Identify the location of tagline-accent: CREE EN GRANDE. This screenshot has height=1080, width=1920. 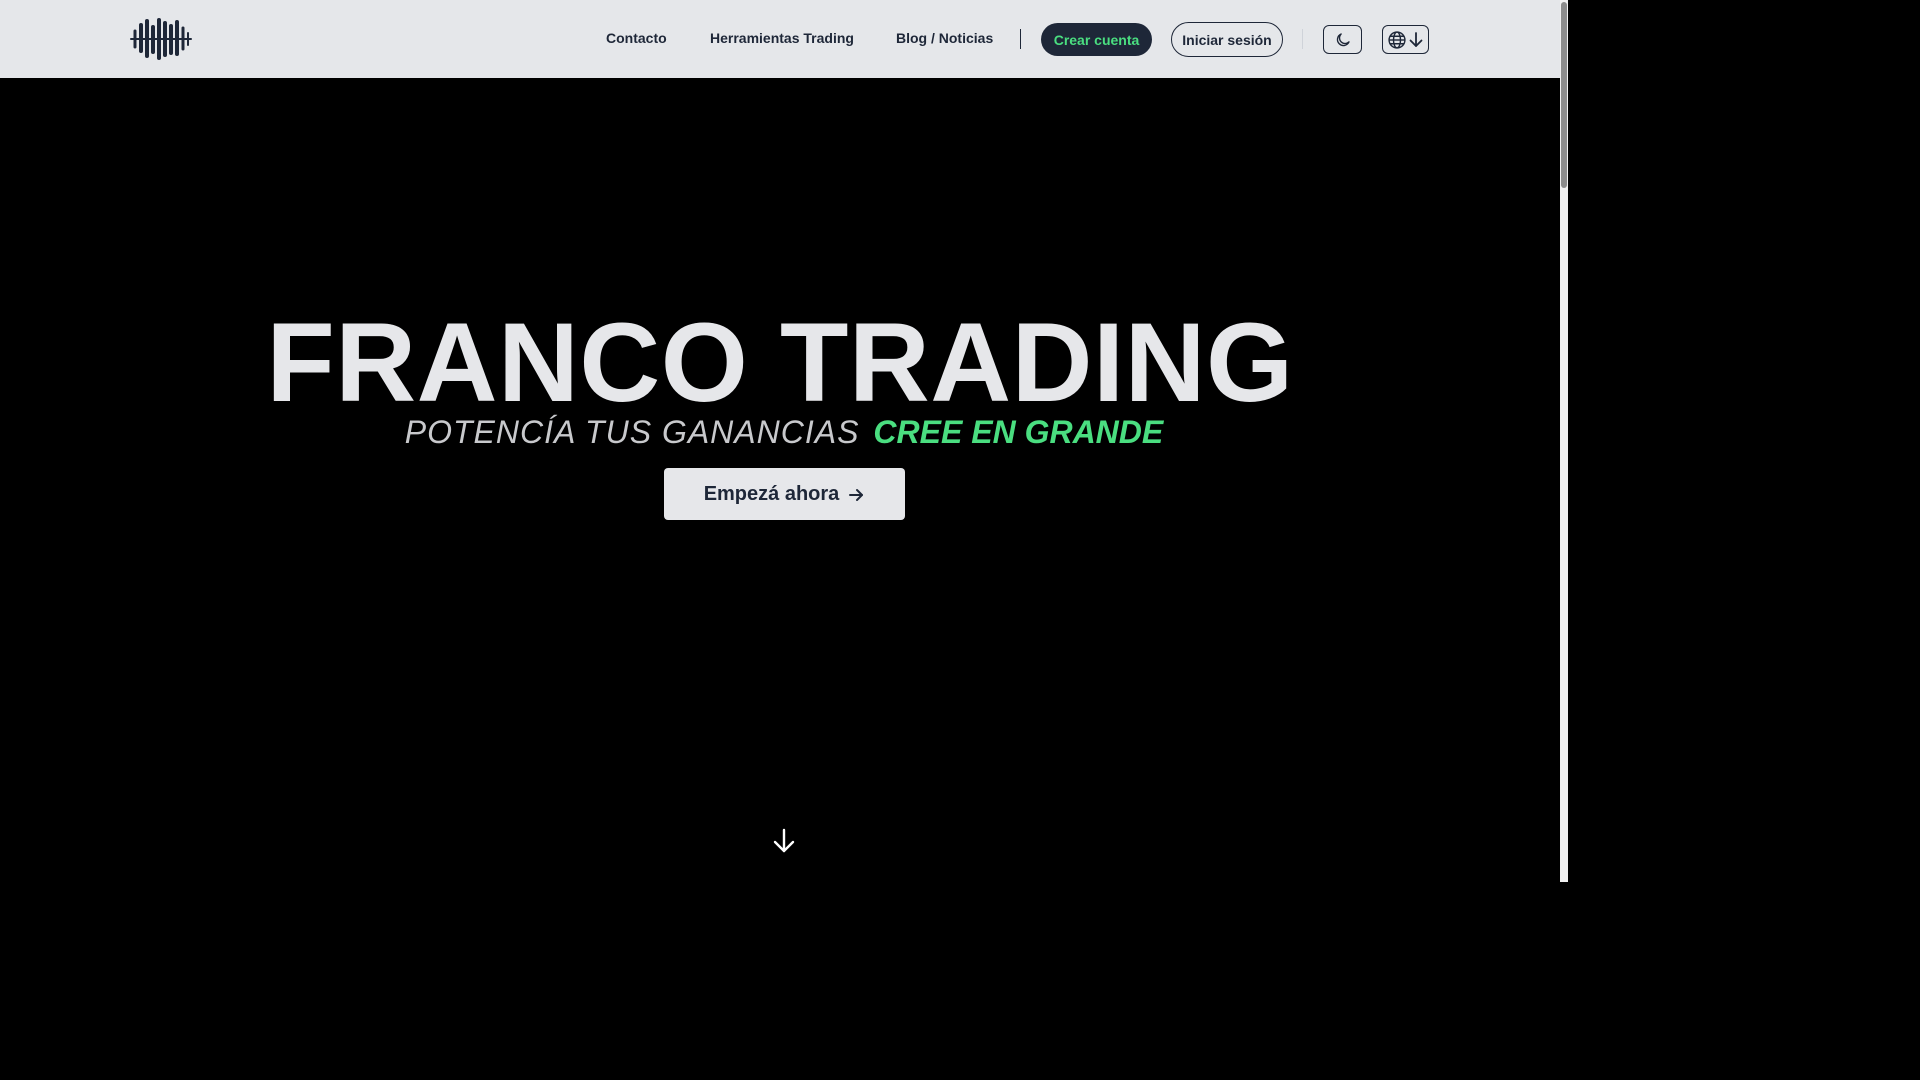
(1018, 432).